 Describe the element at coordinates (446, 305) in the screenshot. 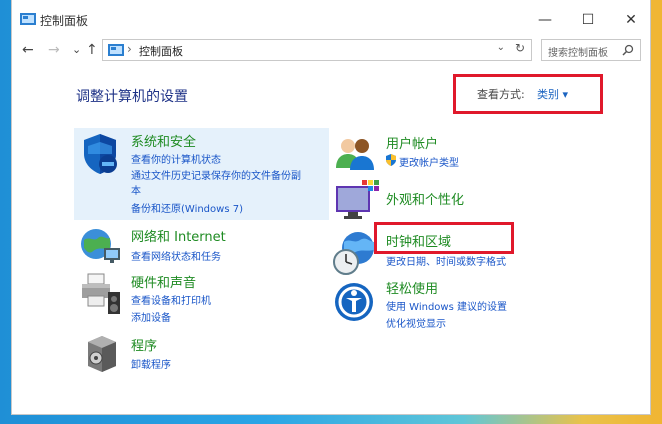

I see `link-recommended-settings: 使用 Windows 建议的设置` at that location.